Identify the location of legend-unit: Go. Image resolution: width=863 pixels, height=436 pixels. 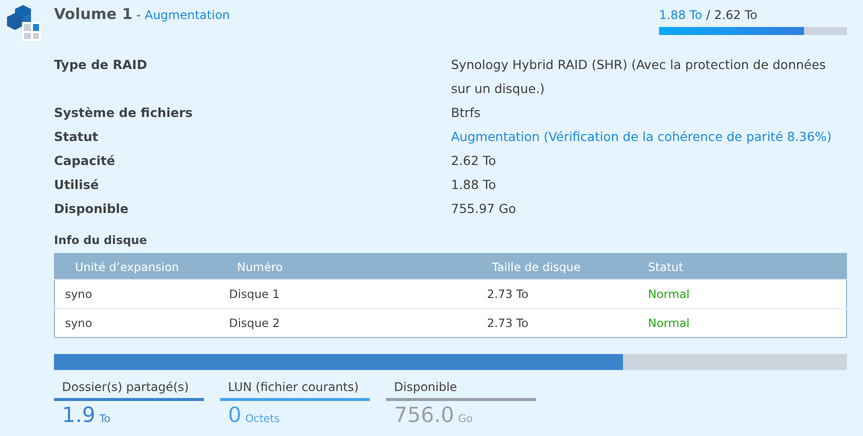
(465, 419).